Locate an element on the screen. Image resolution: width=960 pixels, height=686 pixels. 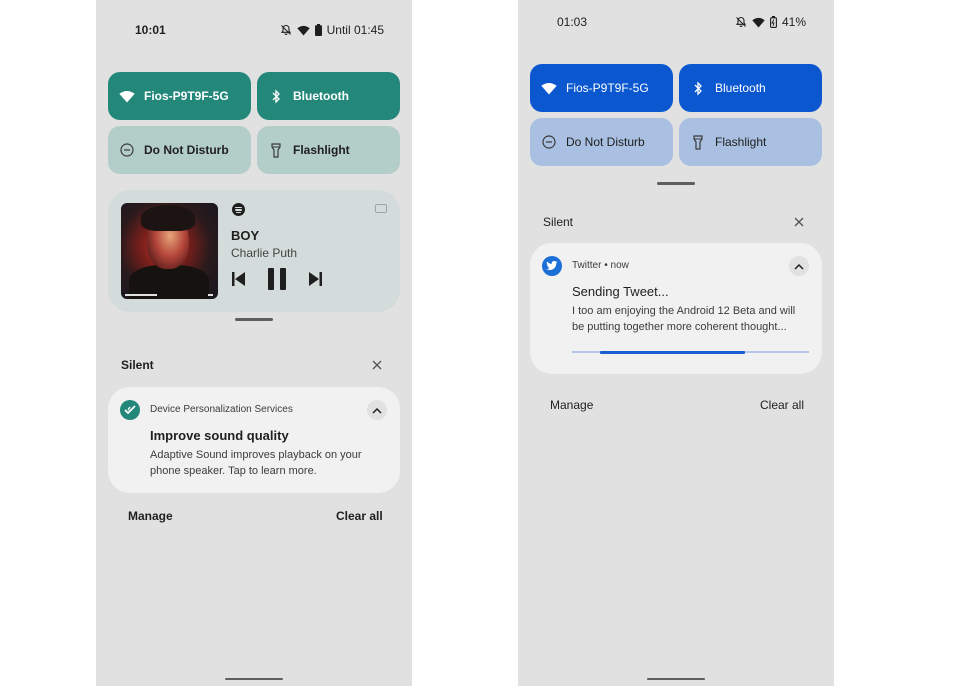
status-icons: Until 01:45 is located at coordinates (332, 30).